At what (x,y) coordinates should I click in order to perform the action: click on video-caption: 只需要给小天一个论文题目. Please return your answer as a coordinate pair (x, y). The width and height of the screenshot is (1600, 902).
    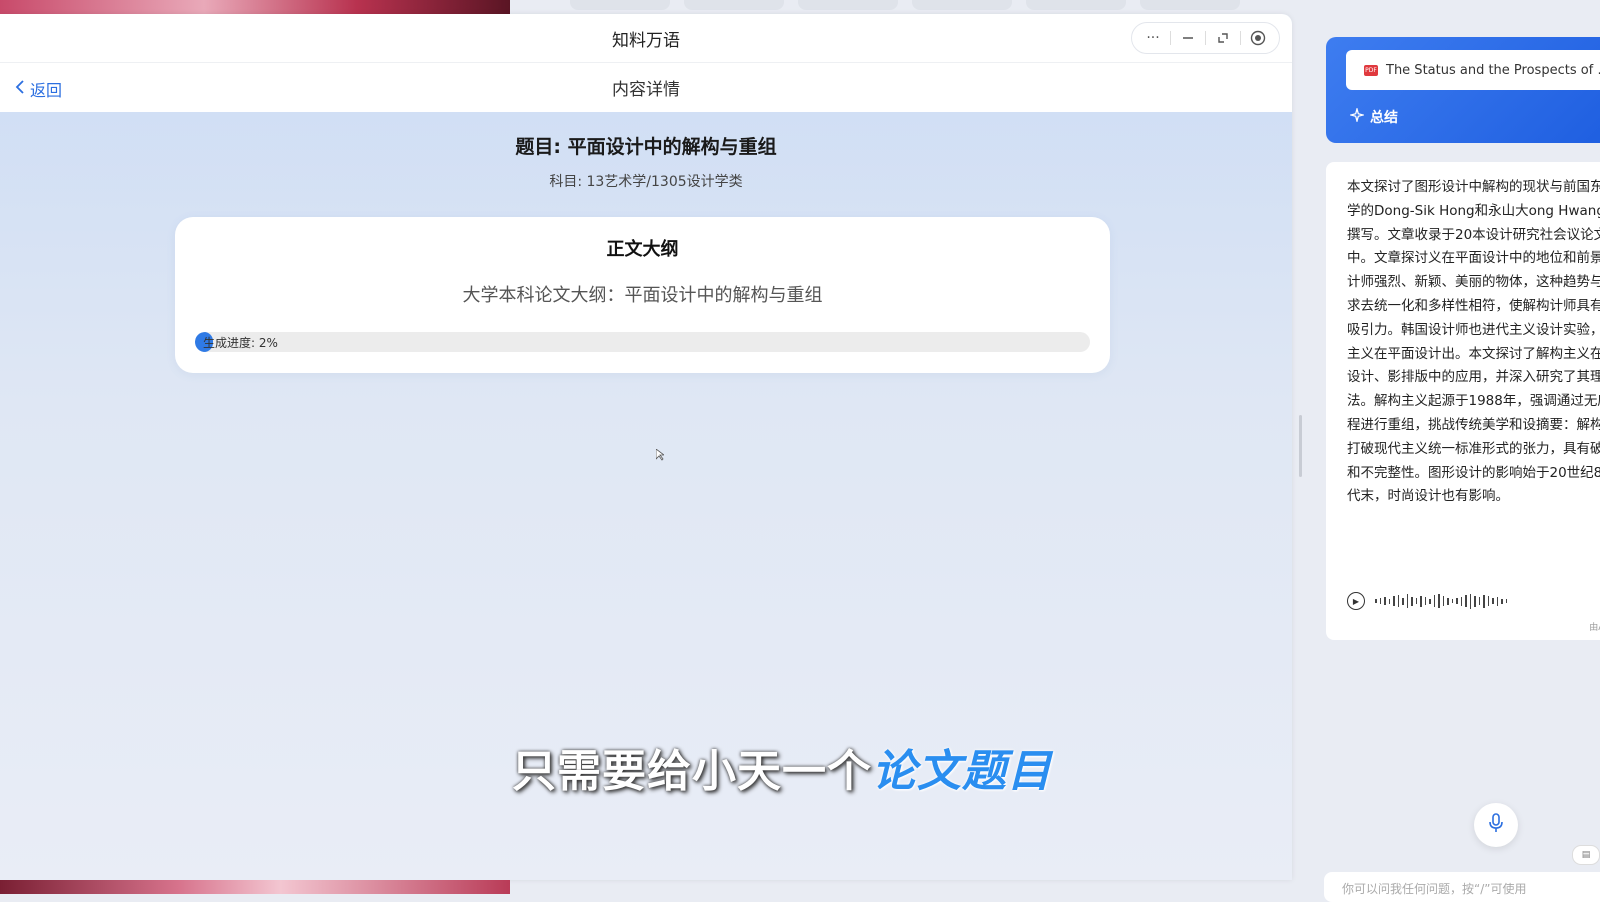
    Looking at the image, I should click on (782, 767).